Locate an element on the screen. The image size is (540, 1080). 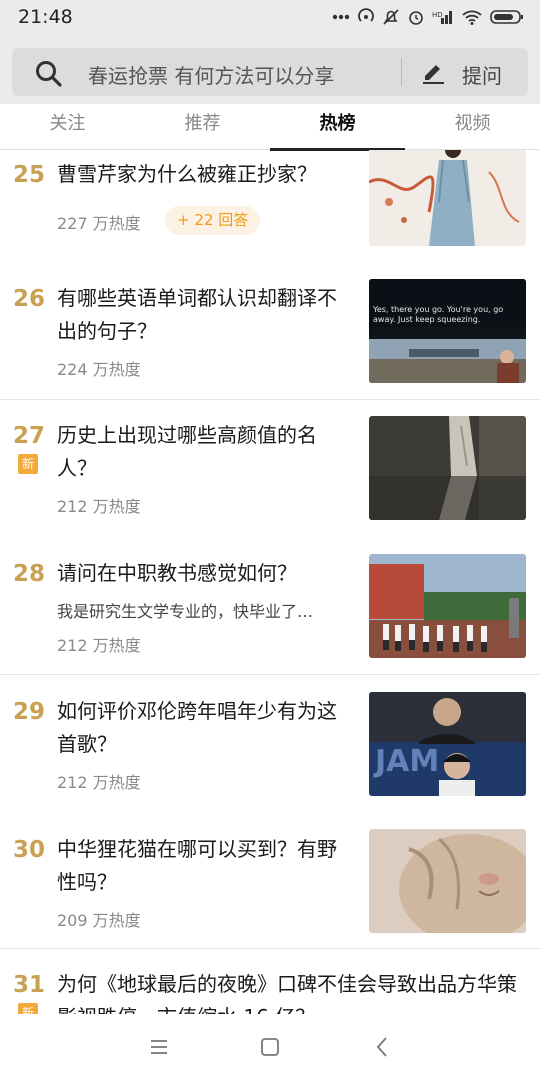
search-bar-row: 春运抢票 有何方法可以分享 提问 is located at coordinates (270, 70).